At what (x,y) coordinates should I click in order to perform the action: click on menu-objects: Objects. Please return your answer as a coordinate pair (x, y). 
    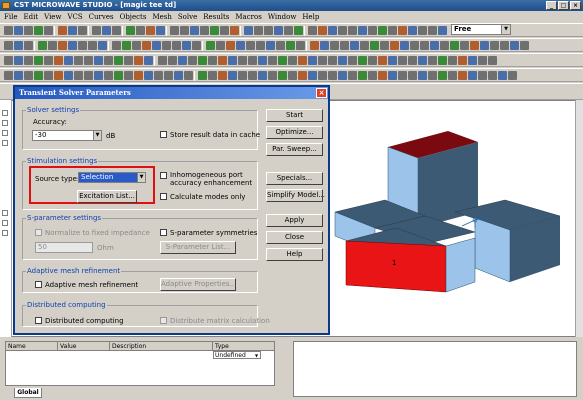
    Looking at the image, I should click on (133, 17).